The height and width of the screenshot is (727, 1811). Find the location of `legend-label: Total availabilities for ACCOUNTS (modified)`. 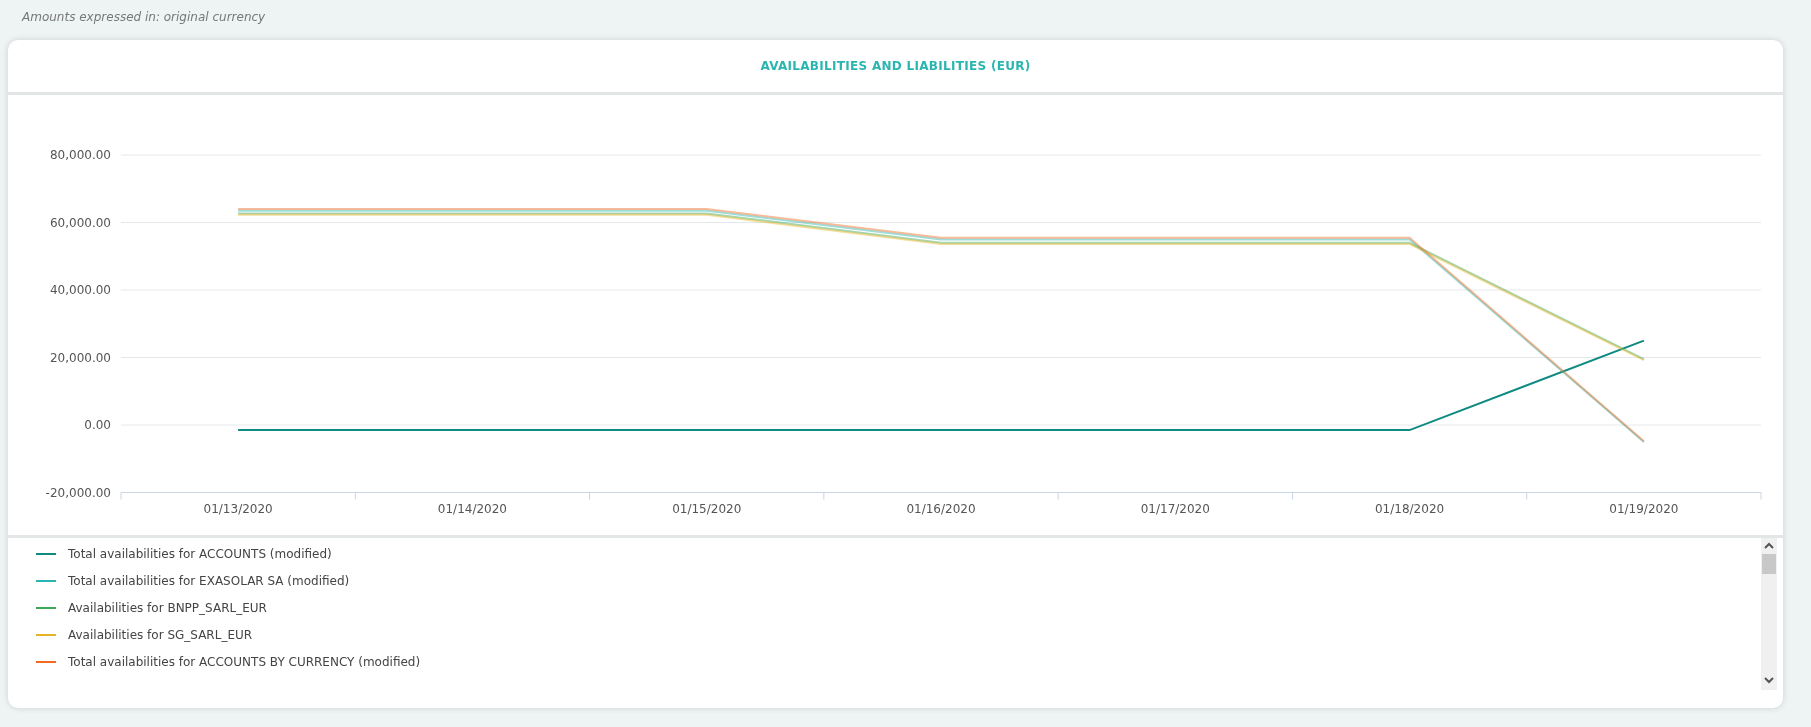

legend-label: Total availabilities for ACCOUNTS (modified) is located at coordinates (200, 553).